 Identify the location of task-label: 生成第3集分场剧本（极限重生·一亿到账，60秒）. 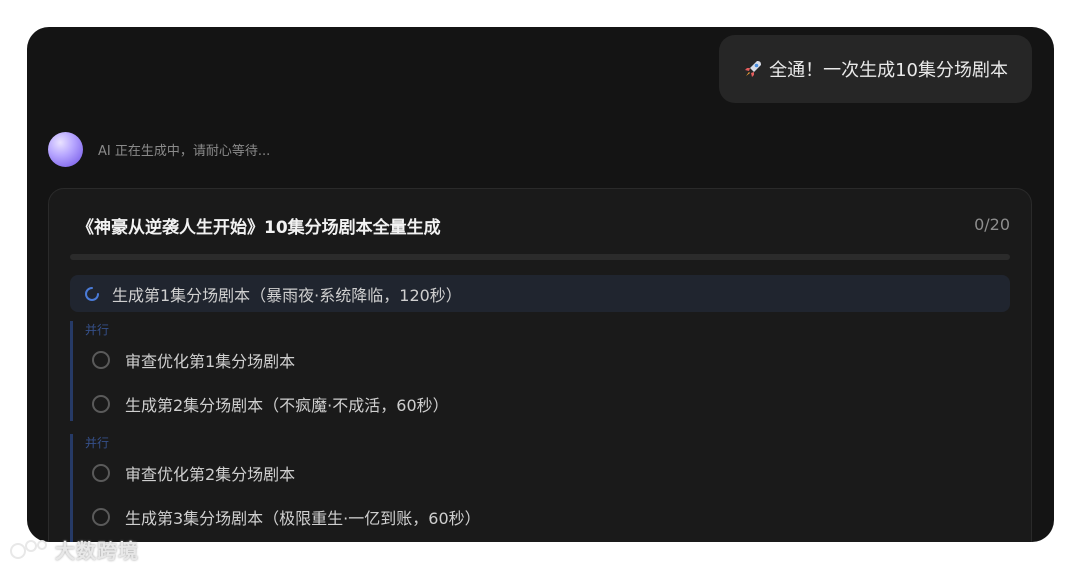
(303, 518).